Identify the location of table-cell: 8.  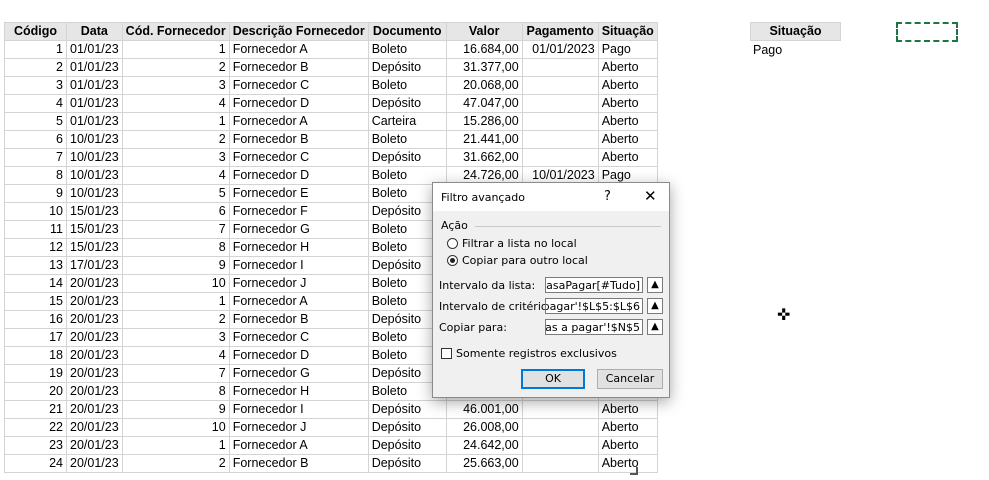
(175, 247).